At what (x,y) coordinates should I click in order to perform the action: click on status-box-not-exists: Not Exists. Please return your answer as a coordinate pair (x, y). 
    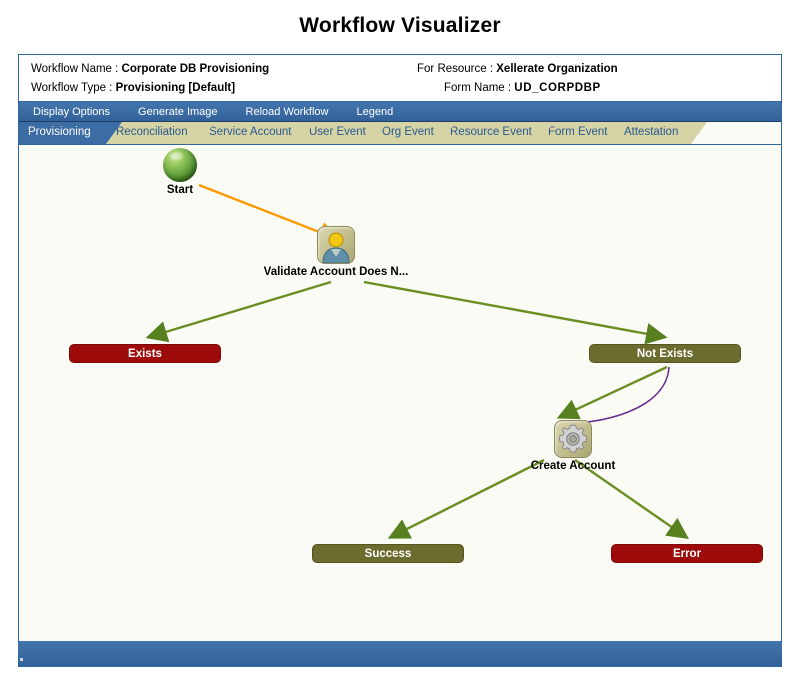
    Looking at the image, I should click on (665, 353).